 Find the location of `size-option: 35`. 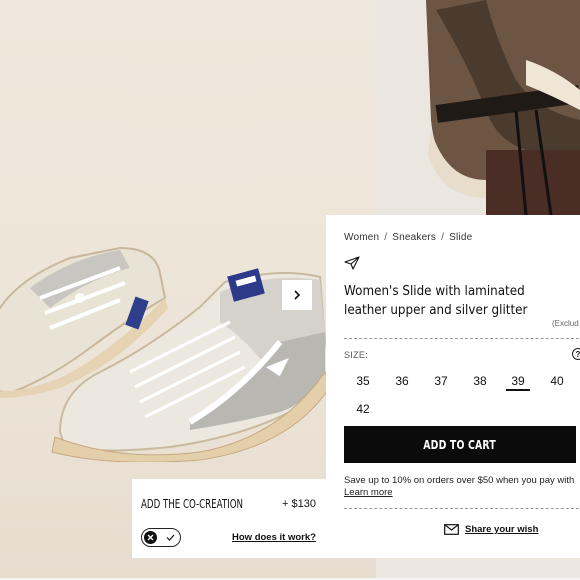

size-option: 35 is located at coordinates (363, 381).